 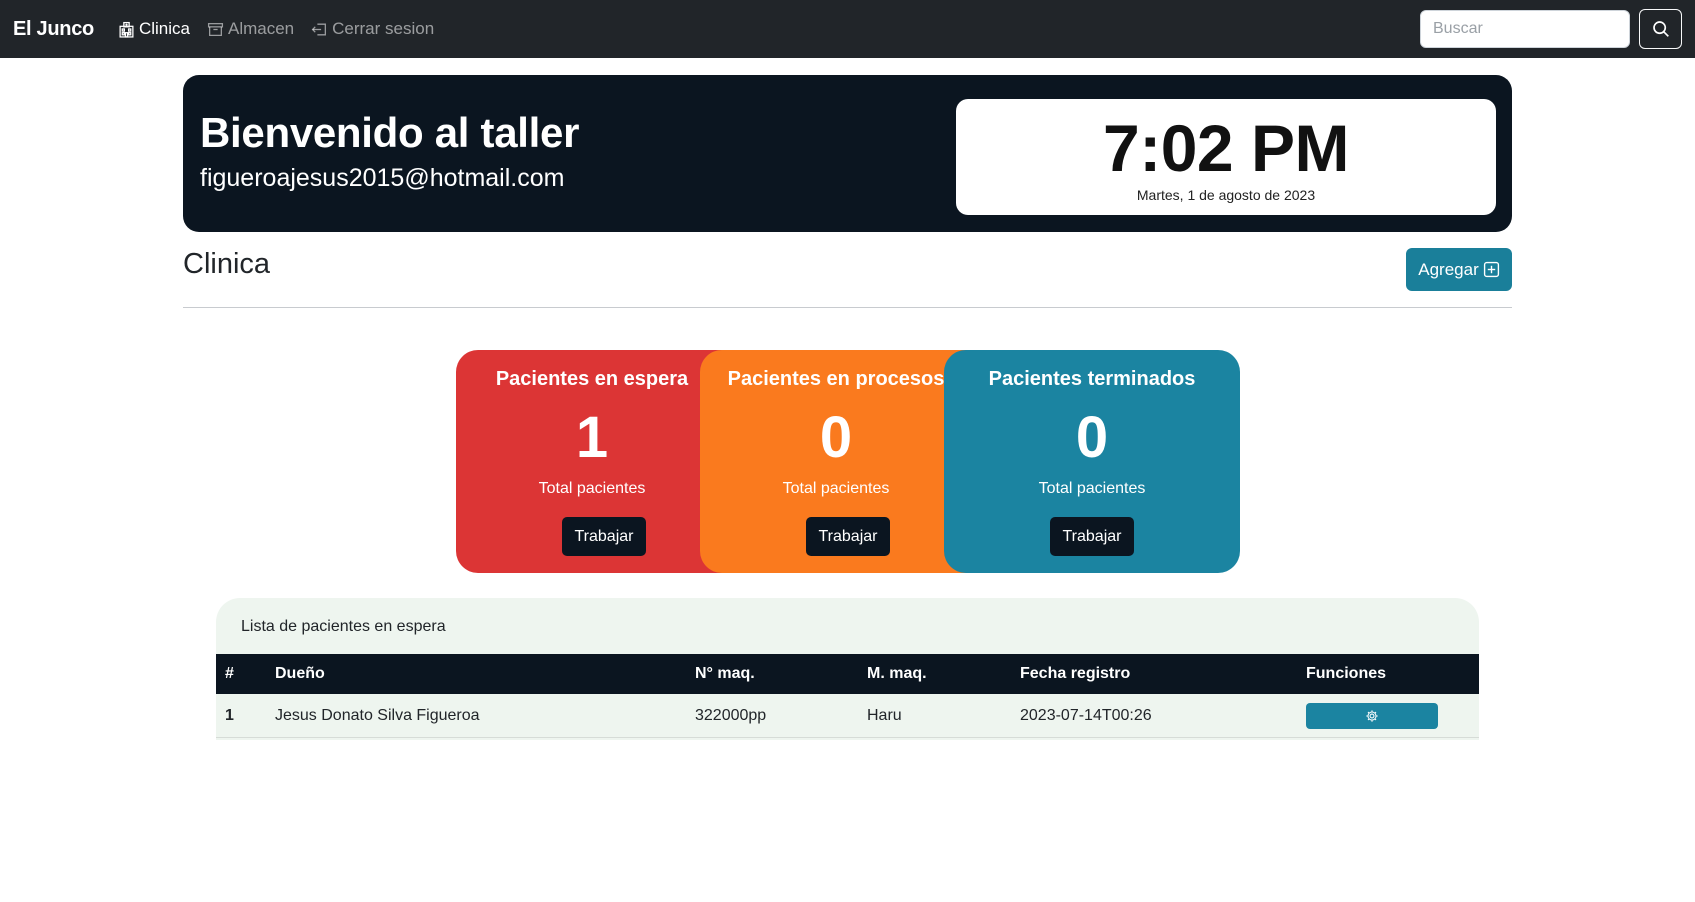 I want to click on nav-item-clinica: Clinica, so click(x=154, y=29).